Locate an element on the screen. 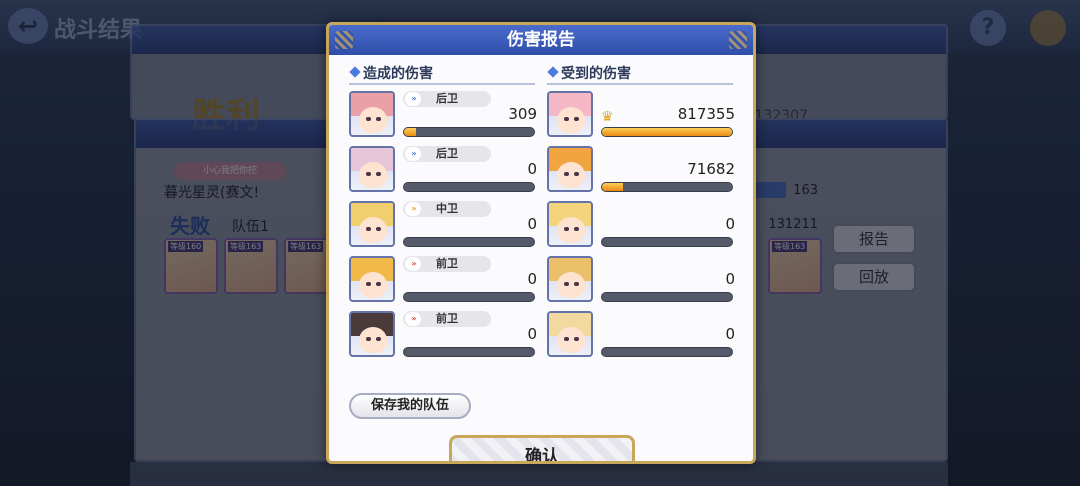  damage-dealt-heading: 造成的伤害 is located at coordinates (442, 74).